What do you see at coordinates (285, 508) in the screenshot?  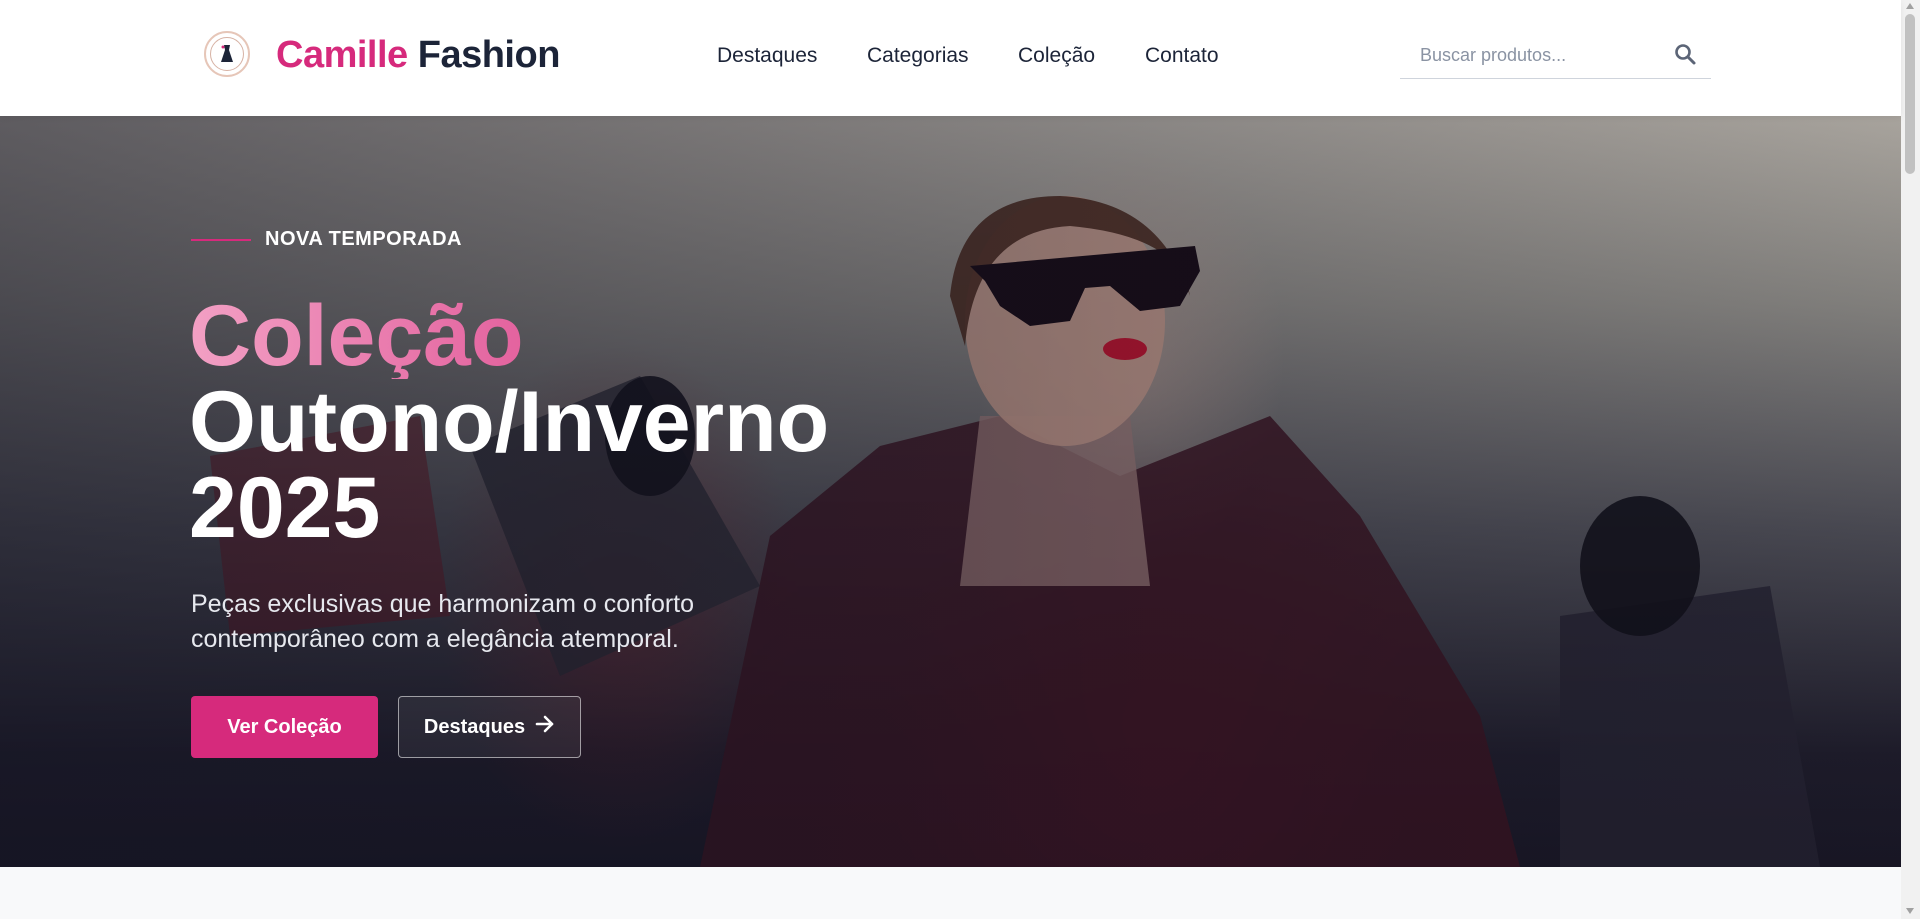 I see `hero-title-line3: 2025` at bounding box center [285, 508].